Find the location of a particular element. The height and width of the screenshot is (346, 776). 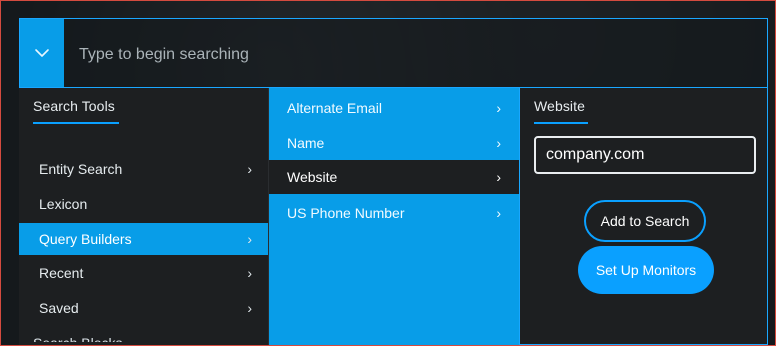

search-tools-item-recent: Recent › is located at coordinates (143, 273).